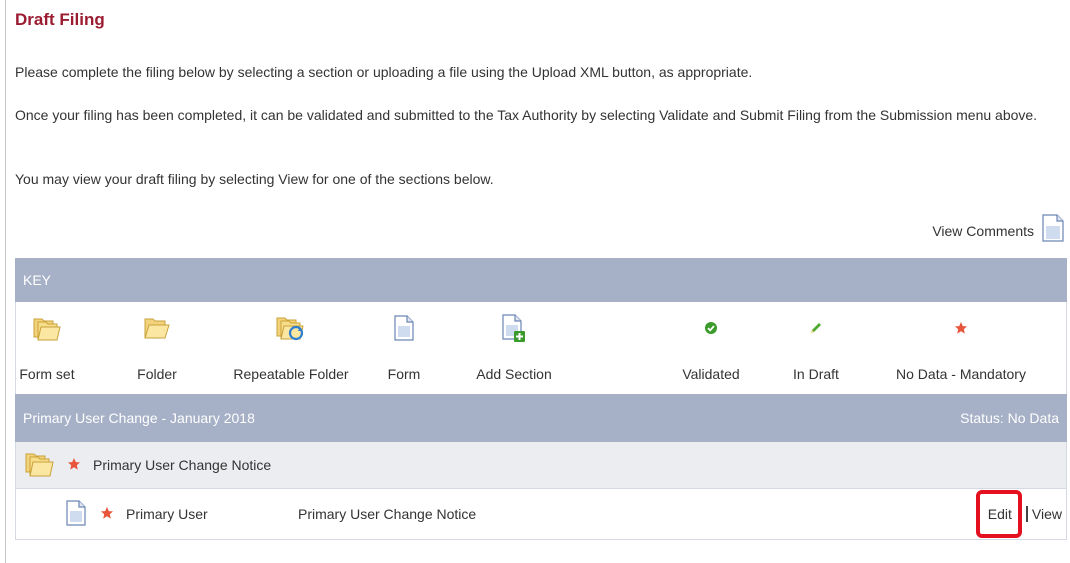 Image resolution: width=1070 pixels, height=563 pixels. What do you see at coordinates (541, 465) in the screenshot?
I see `section-group-row: Primary User Change Notice` at bounding box center [541, 465].